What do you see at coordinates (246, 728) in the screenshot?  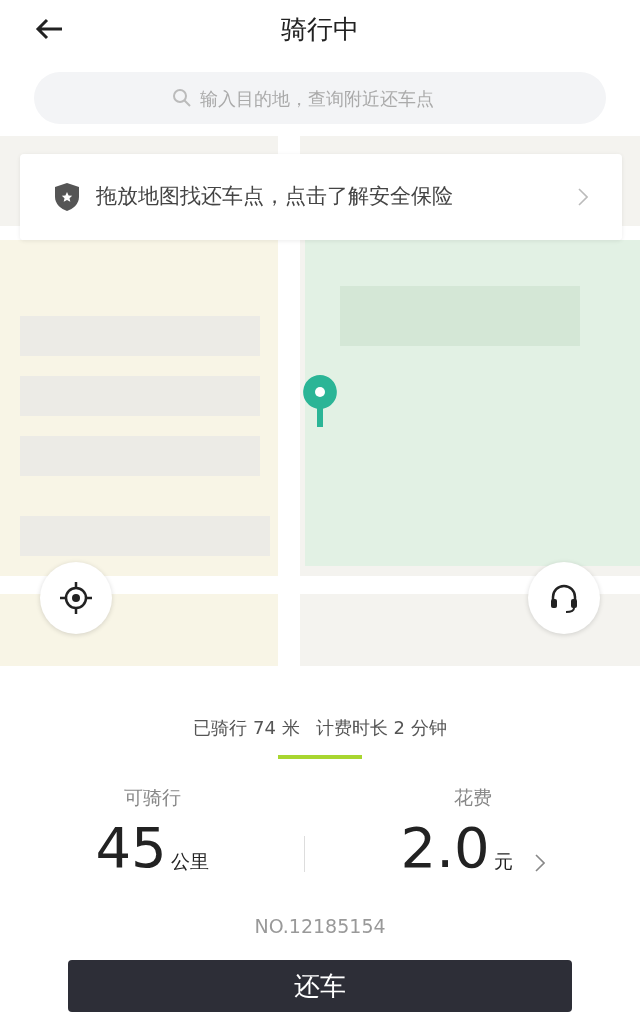 I see `distance-text: 已骑行 74 米` at bounding box center [246, 728].